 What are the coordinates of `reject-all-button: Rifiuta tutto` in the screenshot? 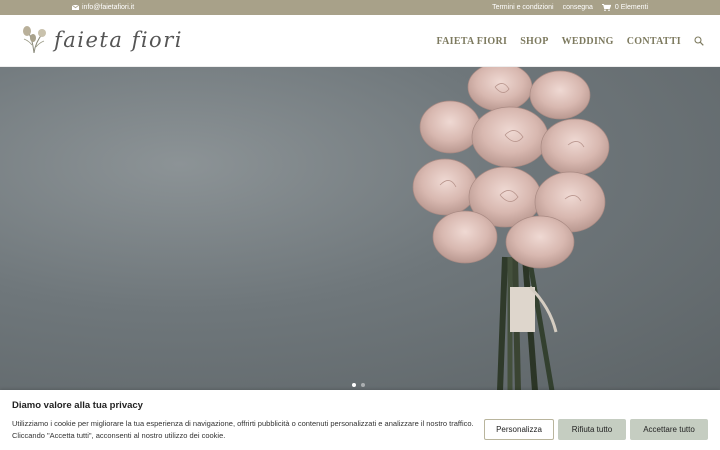 It's located at (592, 429).